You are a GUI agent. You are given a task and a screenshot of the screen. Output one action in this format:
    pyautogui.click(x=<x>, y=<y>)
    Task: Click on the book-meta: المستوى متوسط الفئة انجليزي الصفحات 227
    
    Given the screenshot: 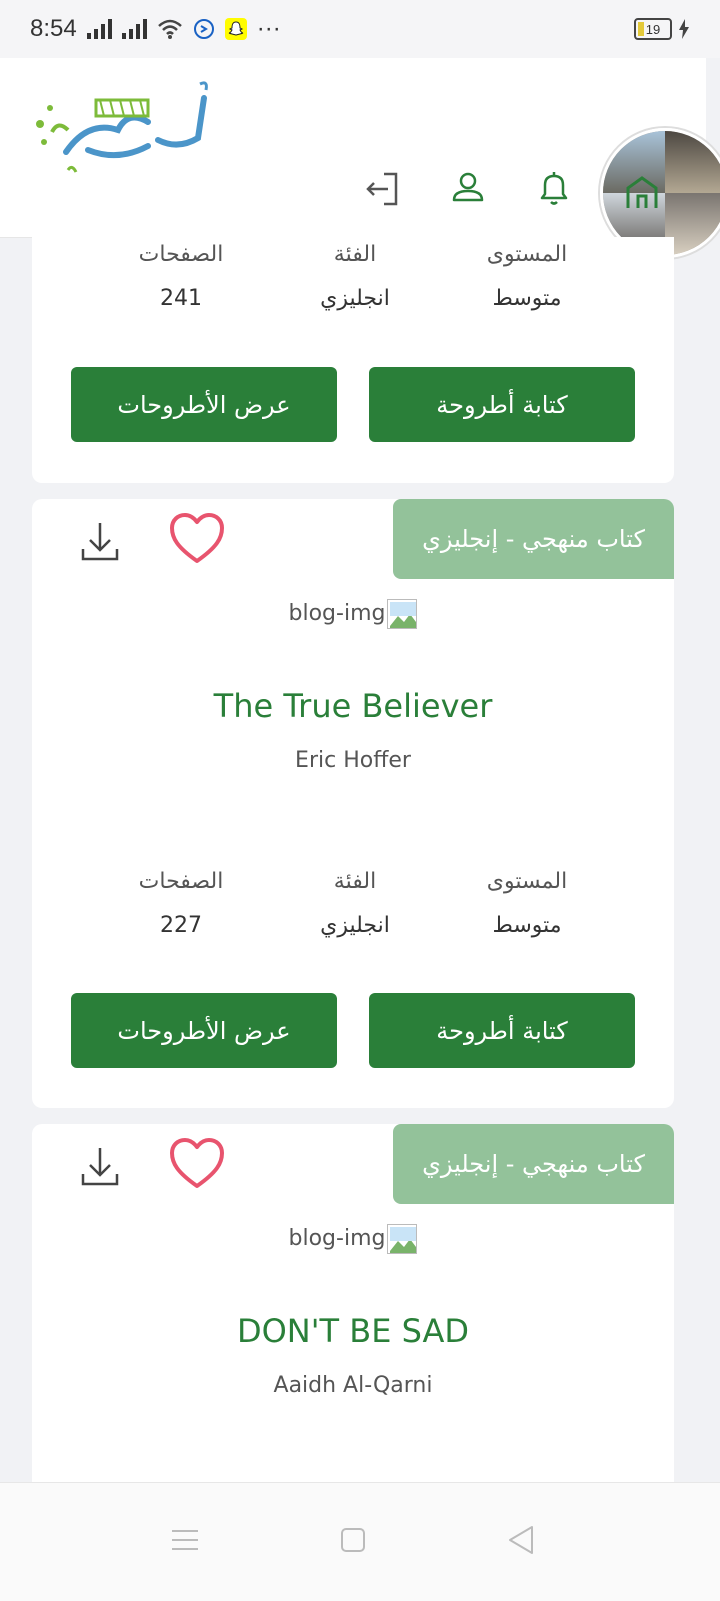 What is the action you would take?
    pyautogui.click(x=353, y=909)
    